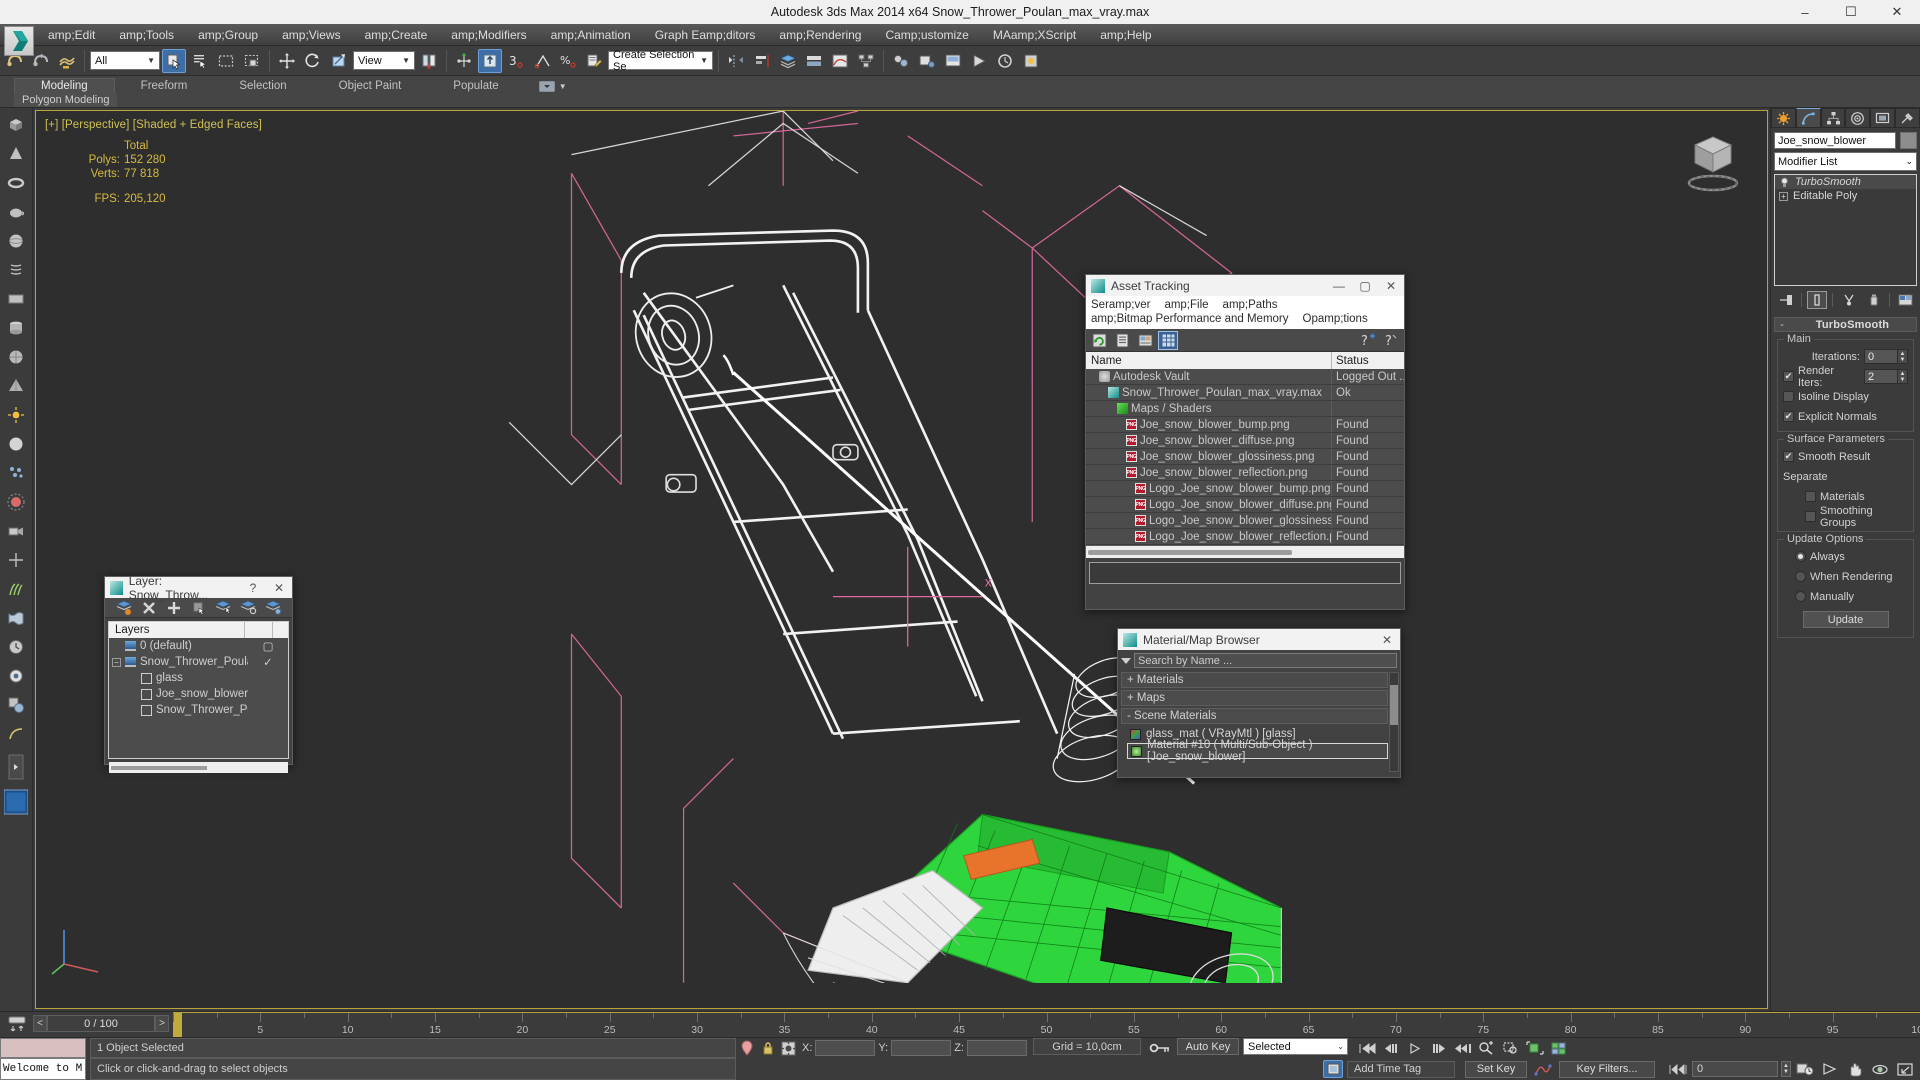  What do you see at coordinates (16, 444) in the screenshot?
I see `sphere-gizmo-icon` at bounding box center [16, 444].